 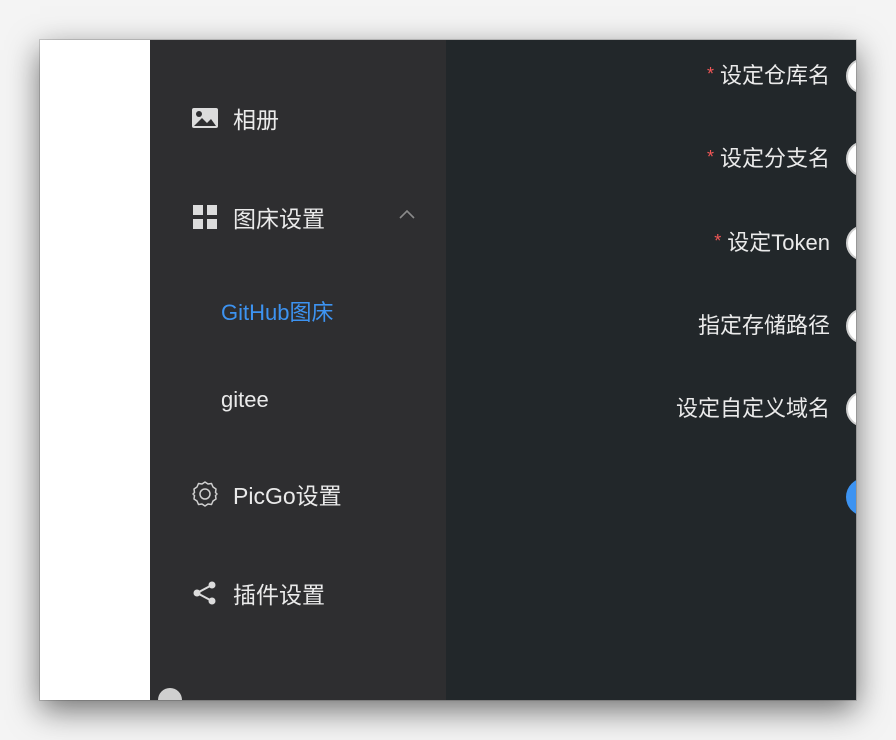 I want to click on form-label-custom-domain: 设定自定义域名, so click(x=753, y=407).